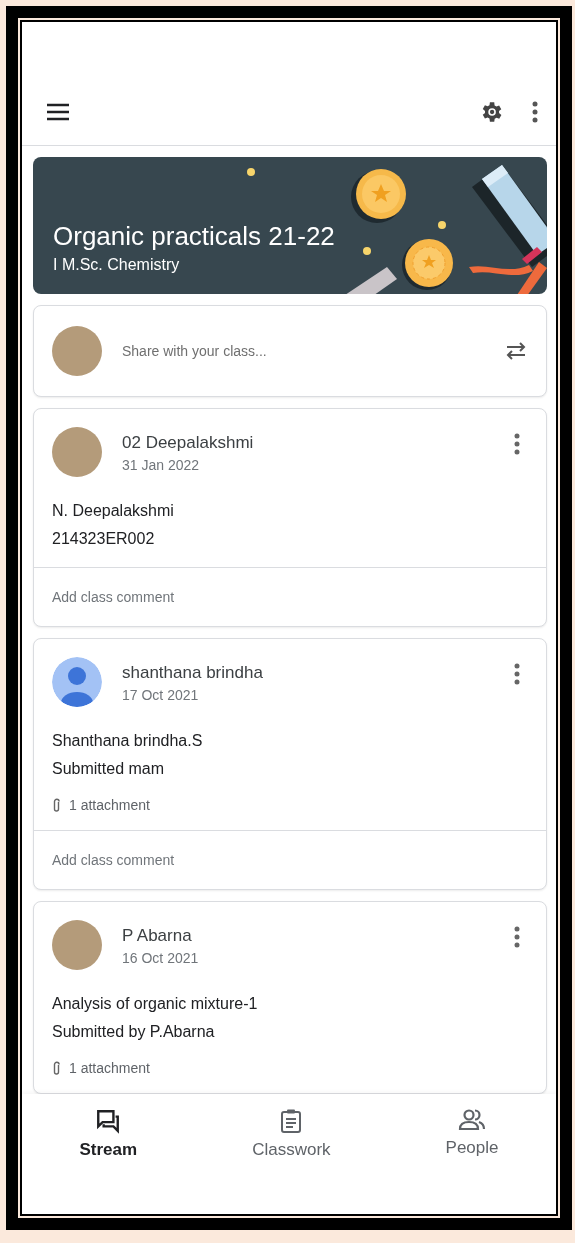 This screenshot has width=575, height=1243. Describe the element at coordinates (77, 682) in the screenshot. I see `default-avatar-icon` at that location.